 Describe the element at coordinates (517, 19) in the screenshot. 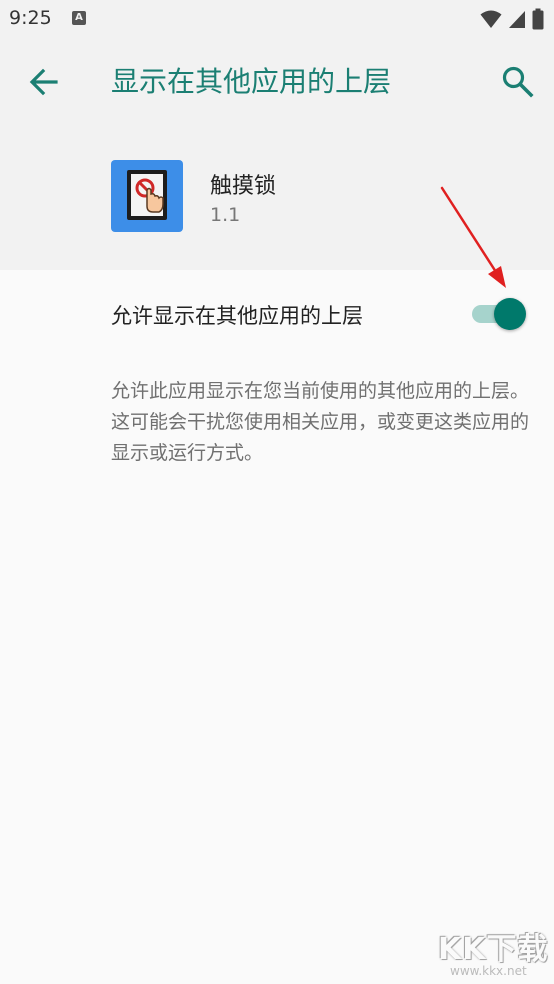

I see `signal-icon` at that location.